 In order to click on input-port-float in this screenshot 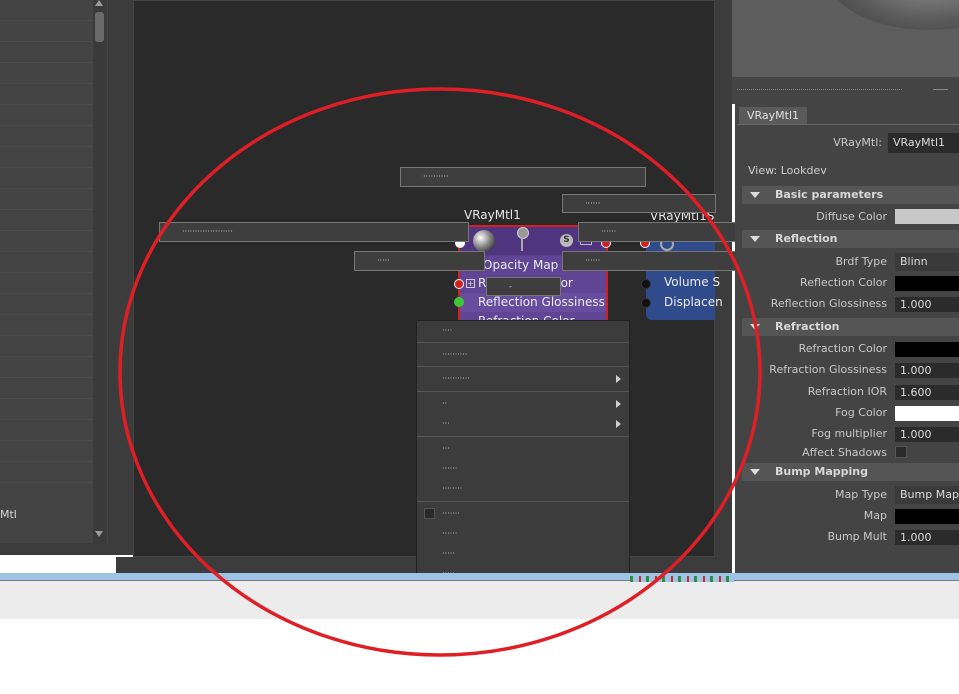, I will do `click(459, 302)`.